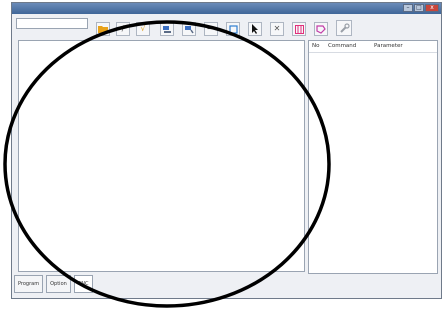 Image resolution: width=445 pixels, height=310 pixels. What do you see at coordinates (52, 23) in the screenshot?
I see `device-selector` at bounding box center [52, 23].